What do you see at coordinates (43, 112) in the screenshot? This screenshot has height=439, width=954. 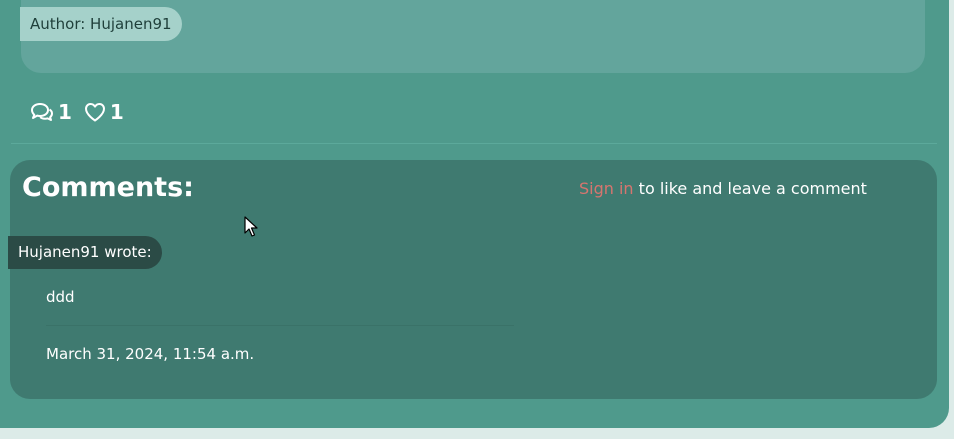 I see `comment-icon` at bounding box center [43, 112].